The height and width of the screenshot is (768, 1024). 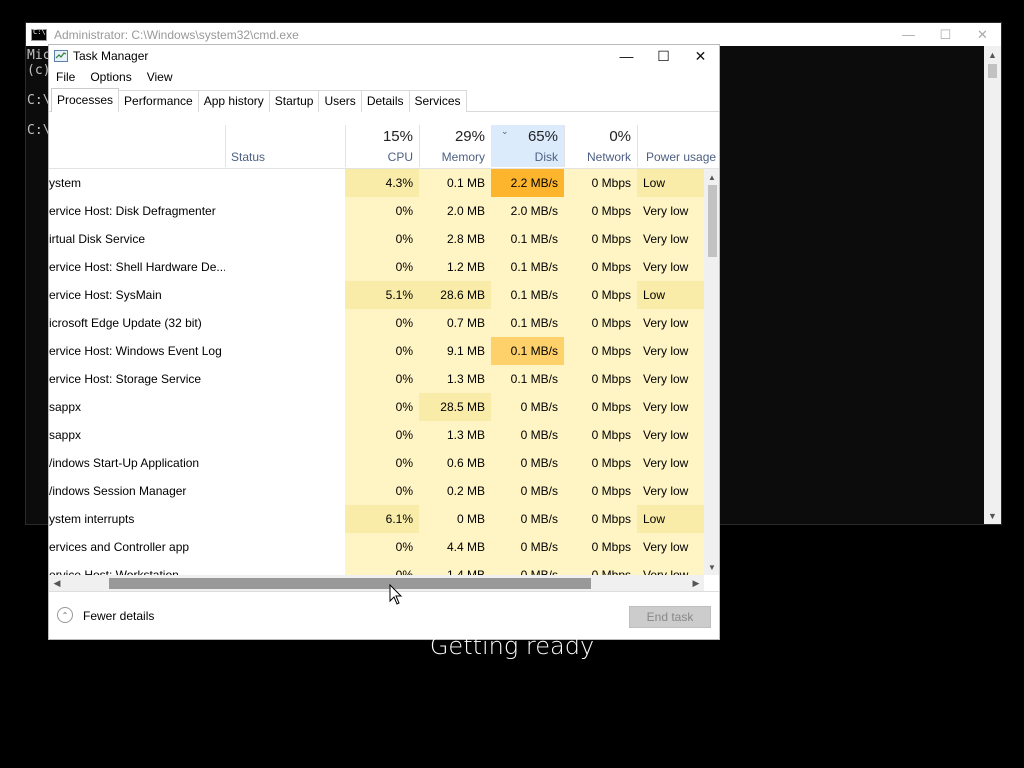 What do you see at coordinates (455, 146) in the screenshot?
I see `column-memory: 29% Memory` at bounding box center [455, 146].